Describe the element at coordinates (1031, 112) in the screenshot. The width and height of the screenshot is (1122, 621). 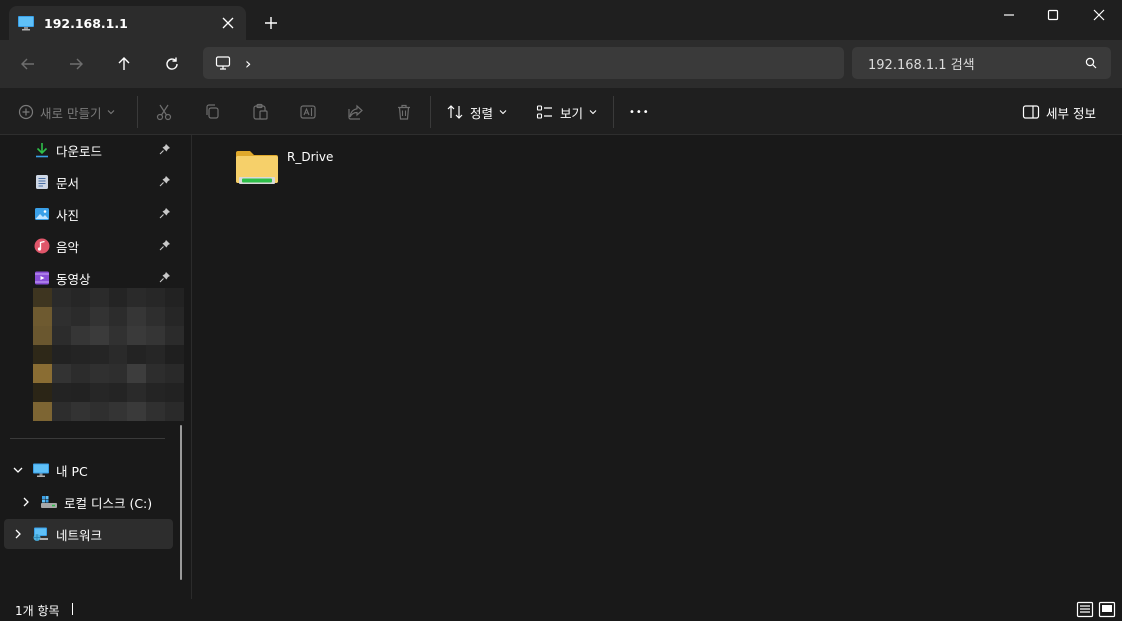
I see `details-pane-icon` at that location.